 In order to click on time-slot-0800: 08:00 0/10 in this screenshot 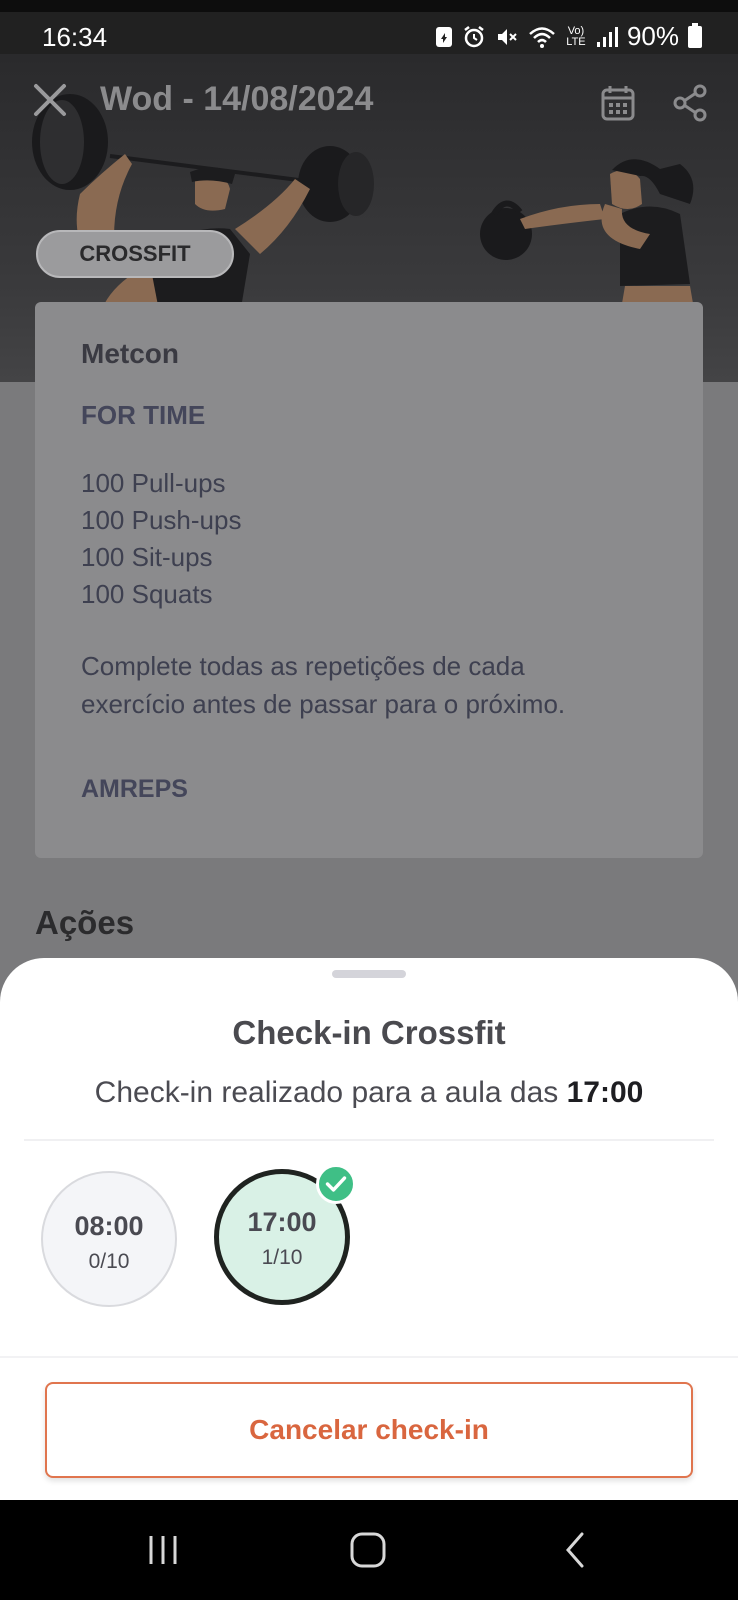, I will do `click(109, 1239)`.